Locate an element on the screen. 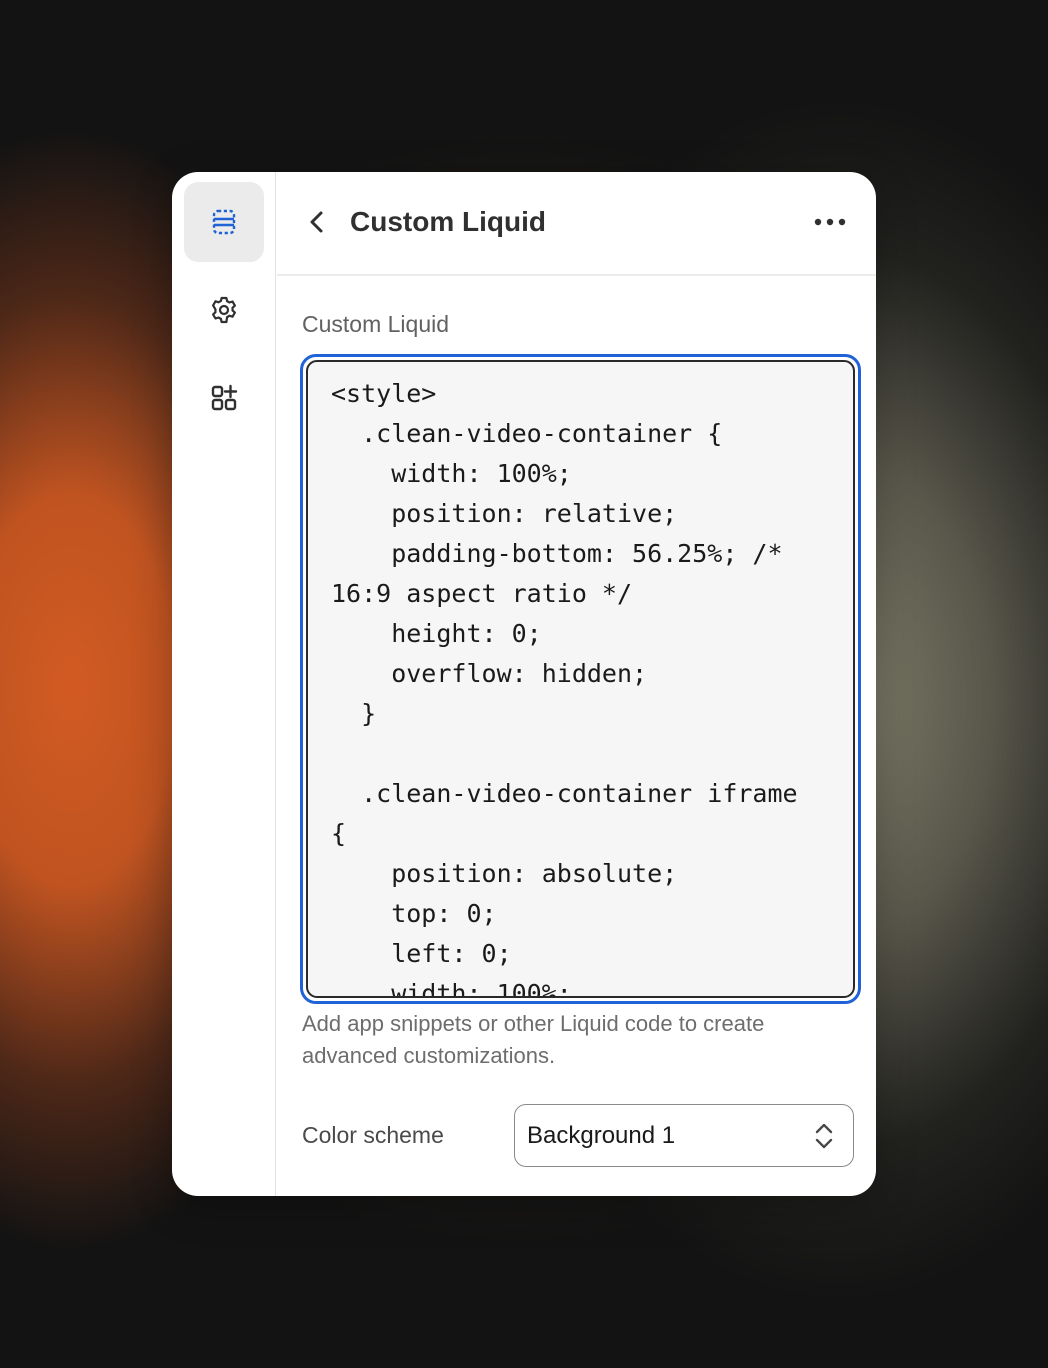 The height and width of the screenshot is (1368, 1048). chevron-left-icon is located at coordinates (316, 222).